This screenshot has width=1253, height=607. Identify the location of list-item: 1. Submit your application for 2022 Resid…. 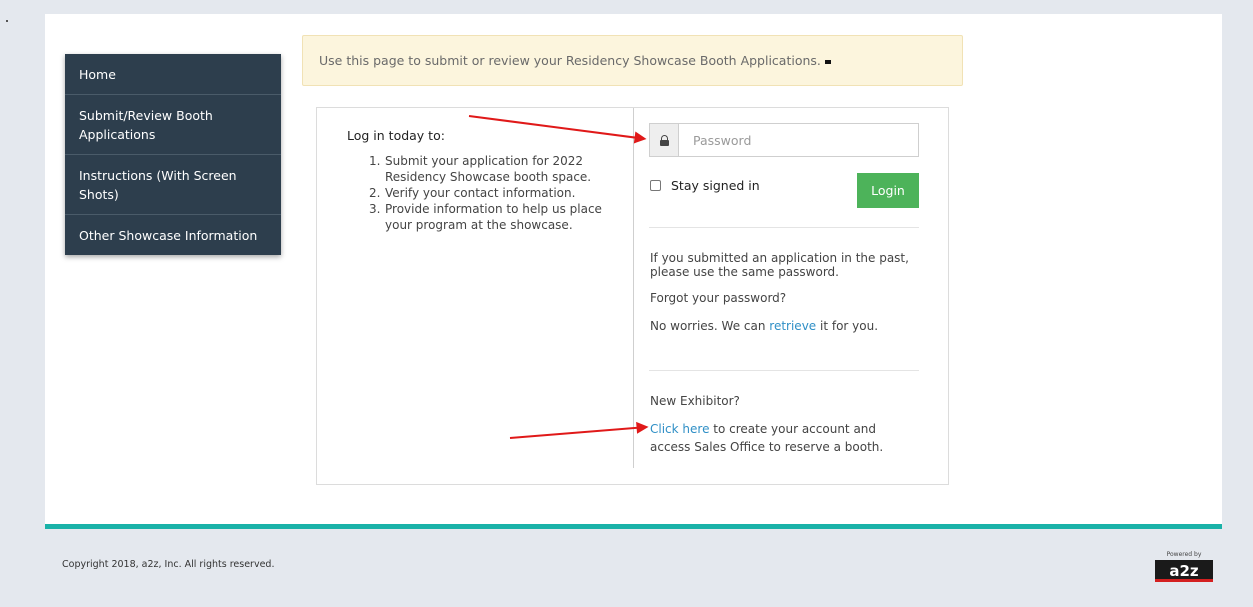
(493, 169).